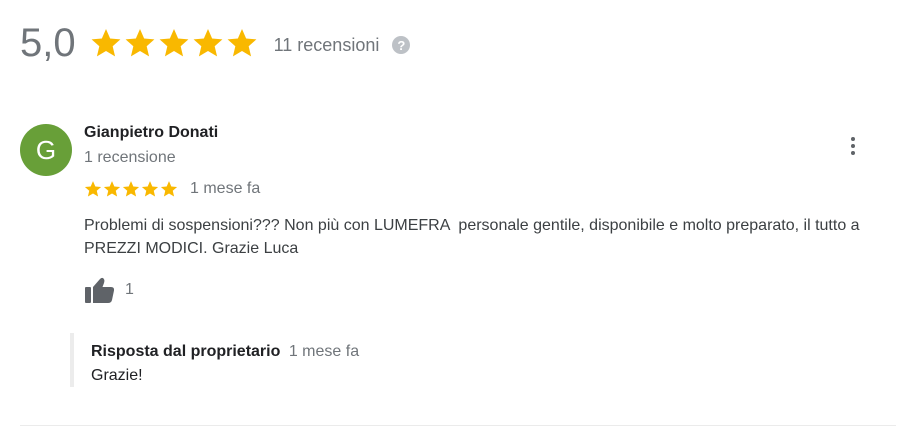 Image resolution: width=900 pixels, height=434 pixels. What do you see at coordinates (458, 425) in the screenshot?
I see `divider` at bounding box center [458, 425].